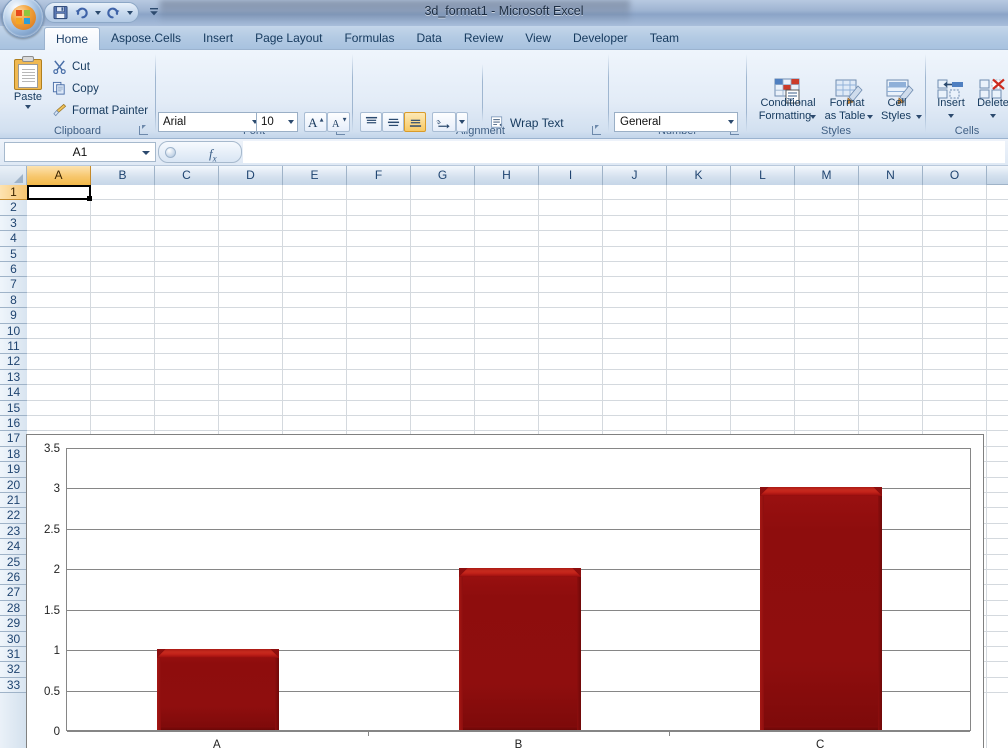 The image size is (1008, 748). I want to click on paste-button: Paste, so click(28, 87).